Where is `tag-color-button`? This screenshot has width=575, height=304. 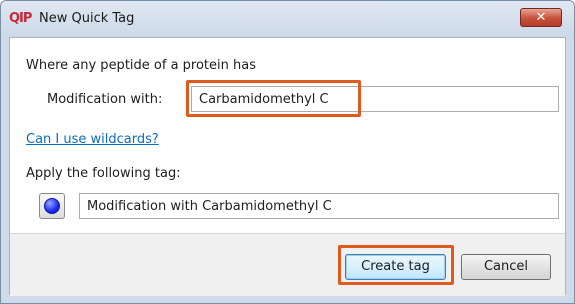 tag-color-button is located at coordinates (52, 206).